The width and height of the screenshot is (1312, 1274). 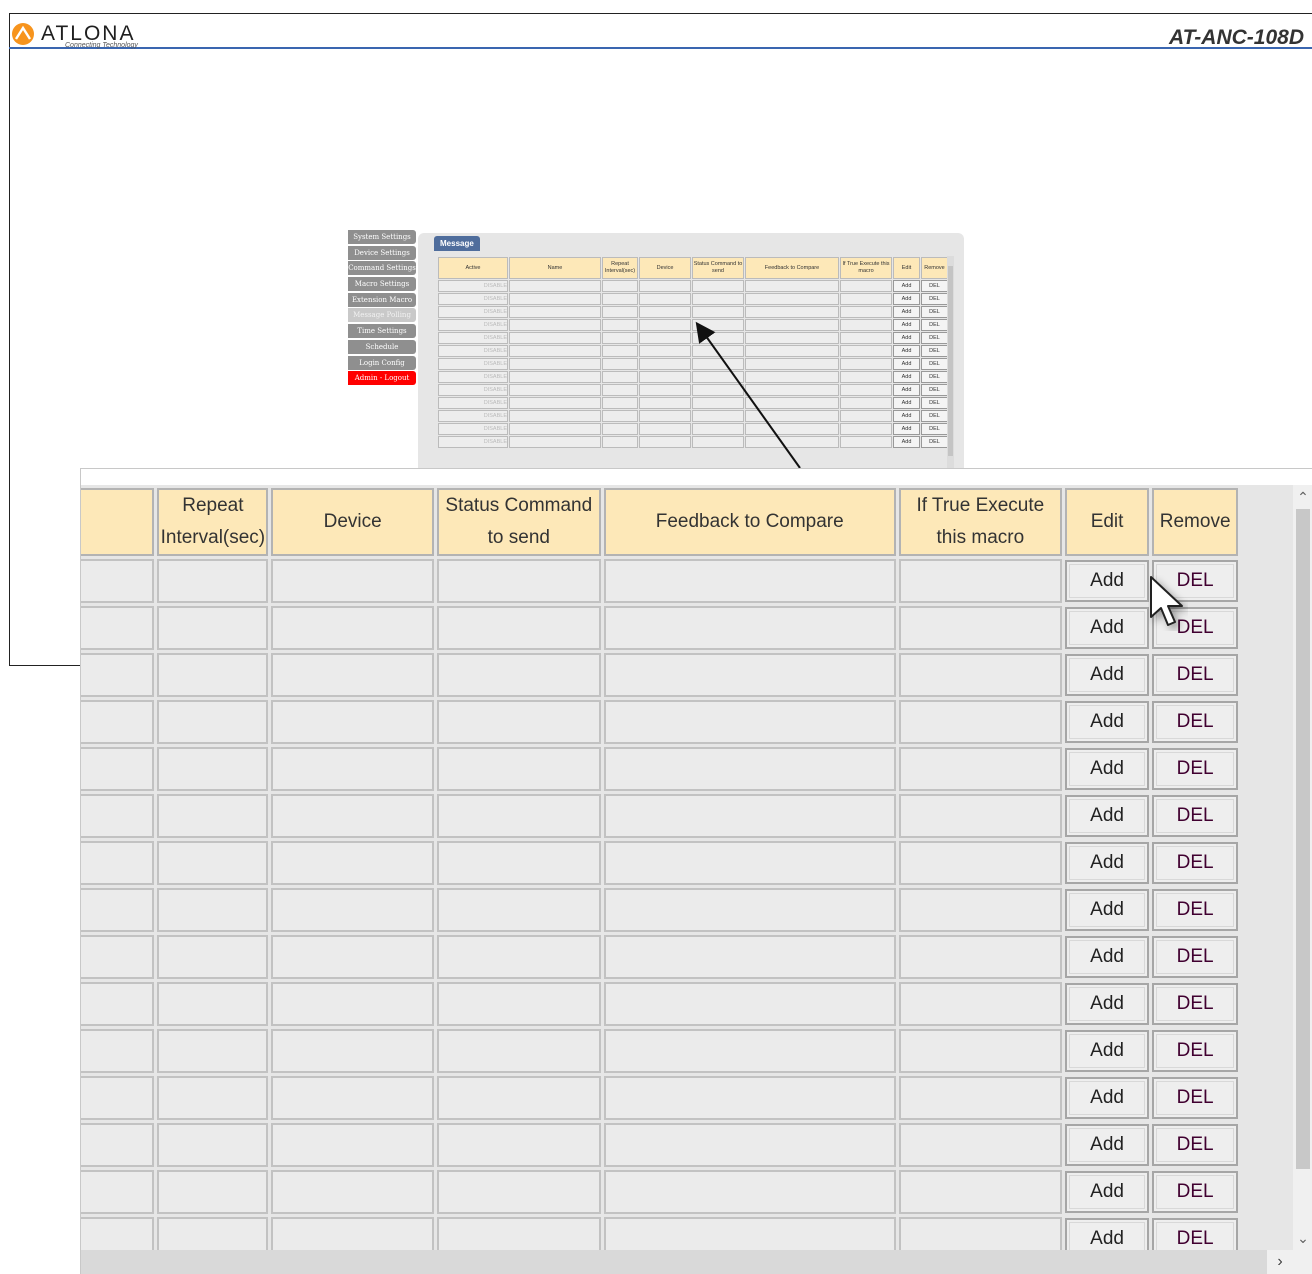 I want to click on mini-sidebar-item: Message Polling, so click(x=382, y=315).